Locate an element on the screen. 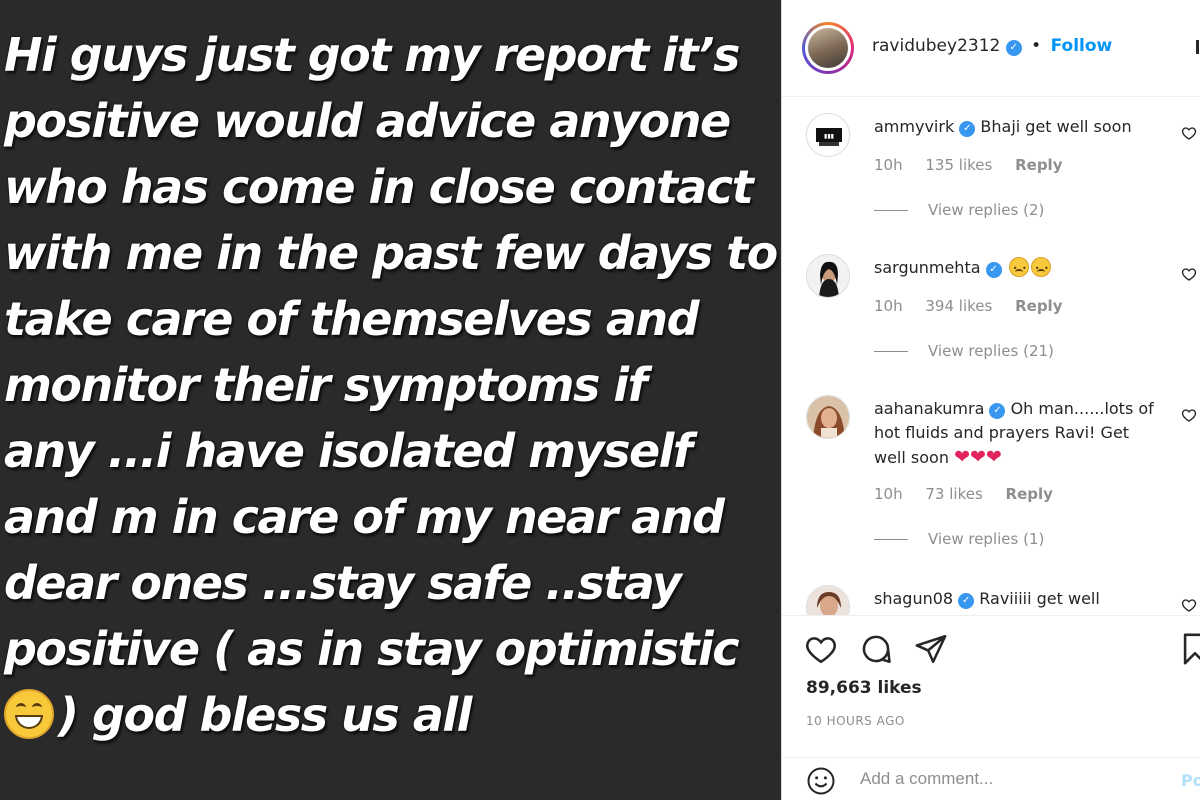  comment-meta: 10h 394 likes Reply is located at coordinates (977, 306).